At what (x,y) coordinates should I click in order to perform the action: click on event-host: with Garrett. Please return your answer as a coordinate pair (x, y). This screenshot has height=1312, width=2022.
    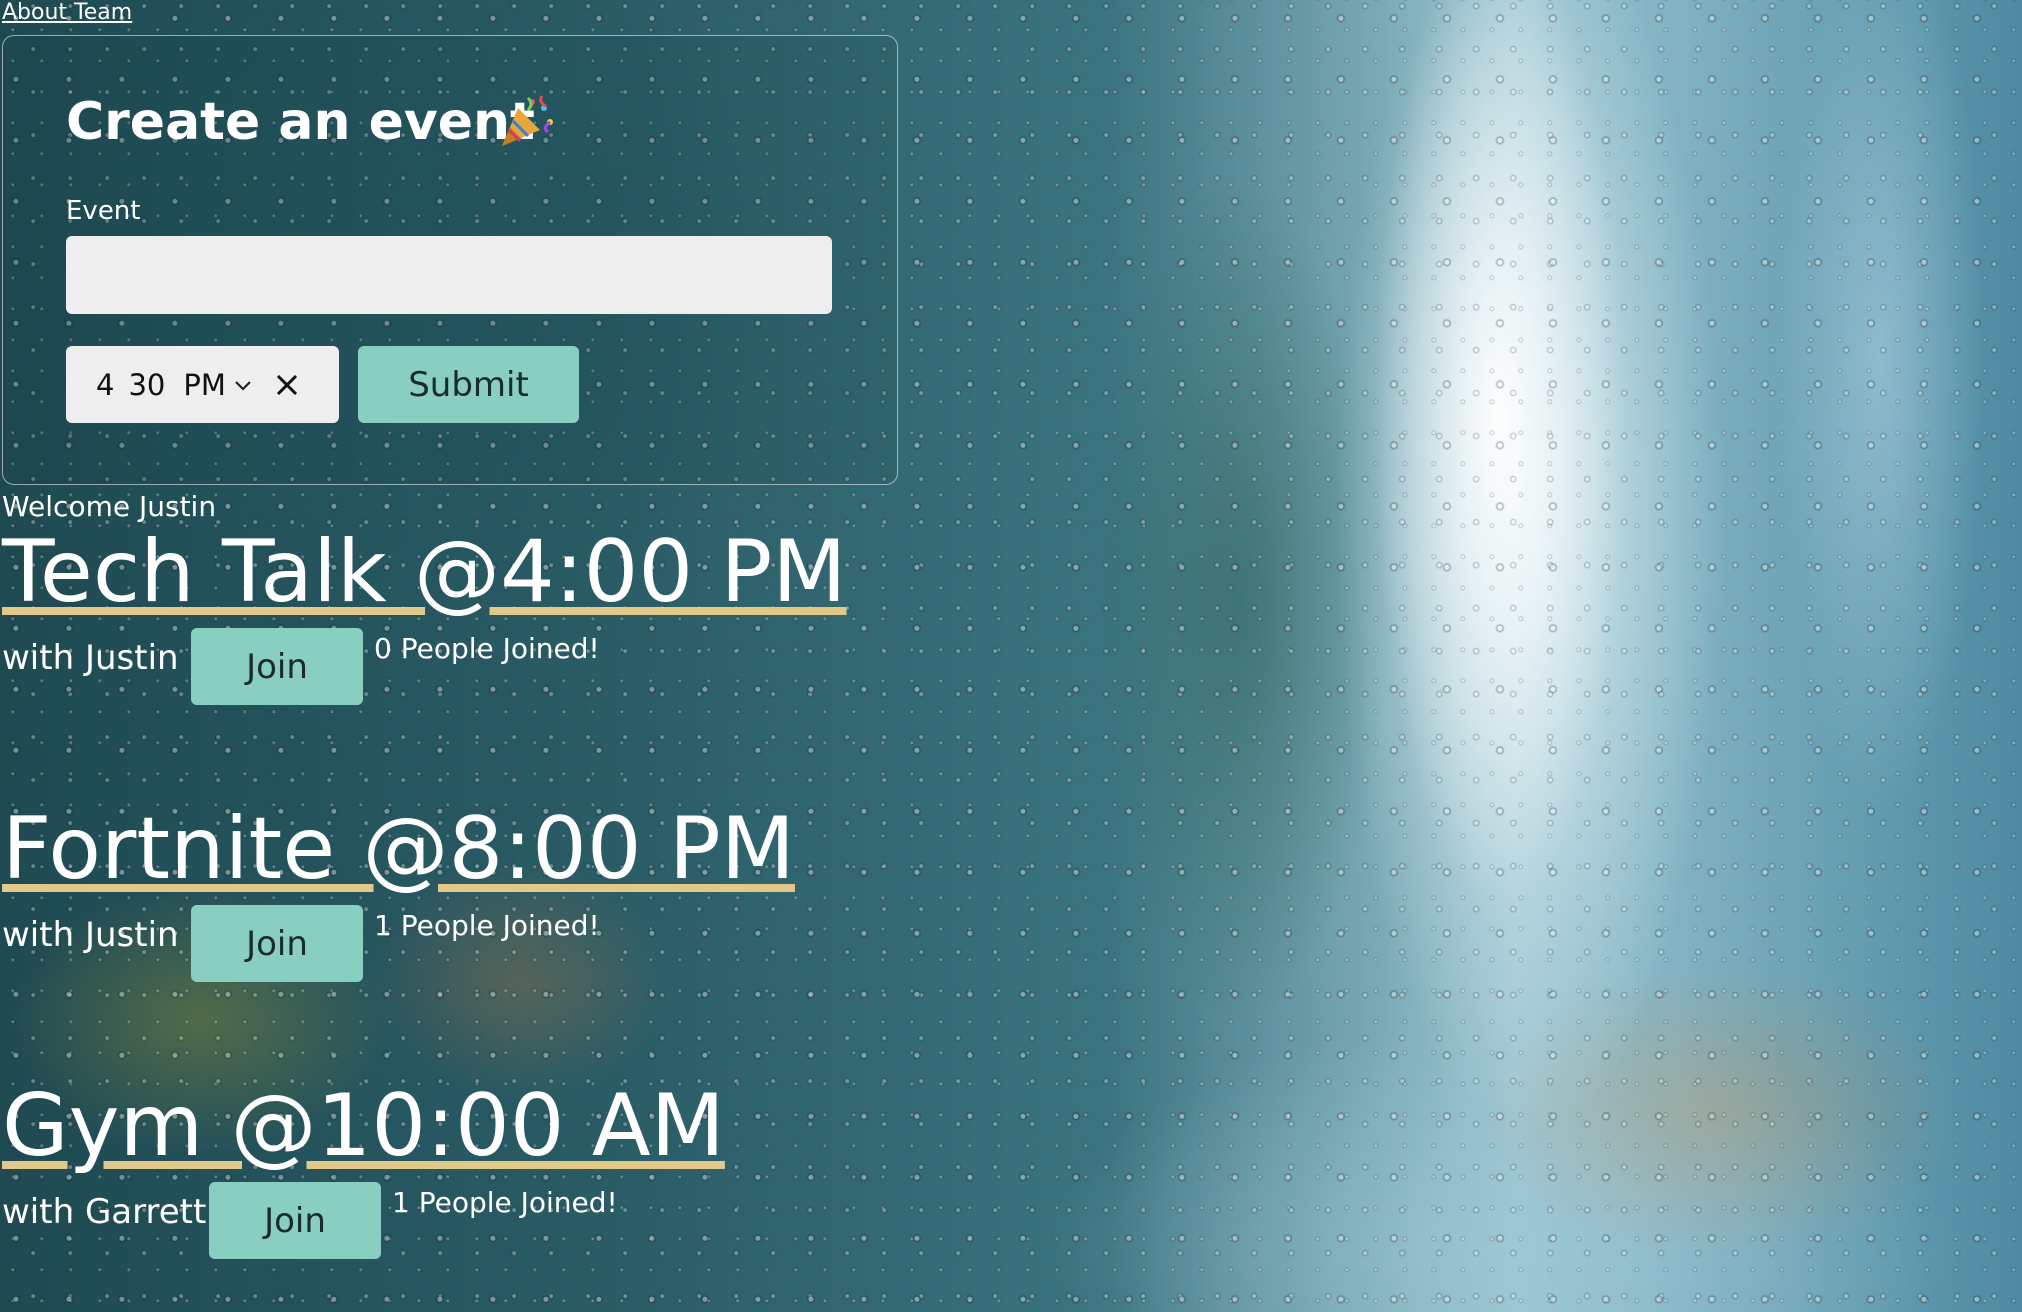
    Looking at the image, I should click on (104, 1212).